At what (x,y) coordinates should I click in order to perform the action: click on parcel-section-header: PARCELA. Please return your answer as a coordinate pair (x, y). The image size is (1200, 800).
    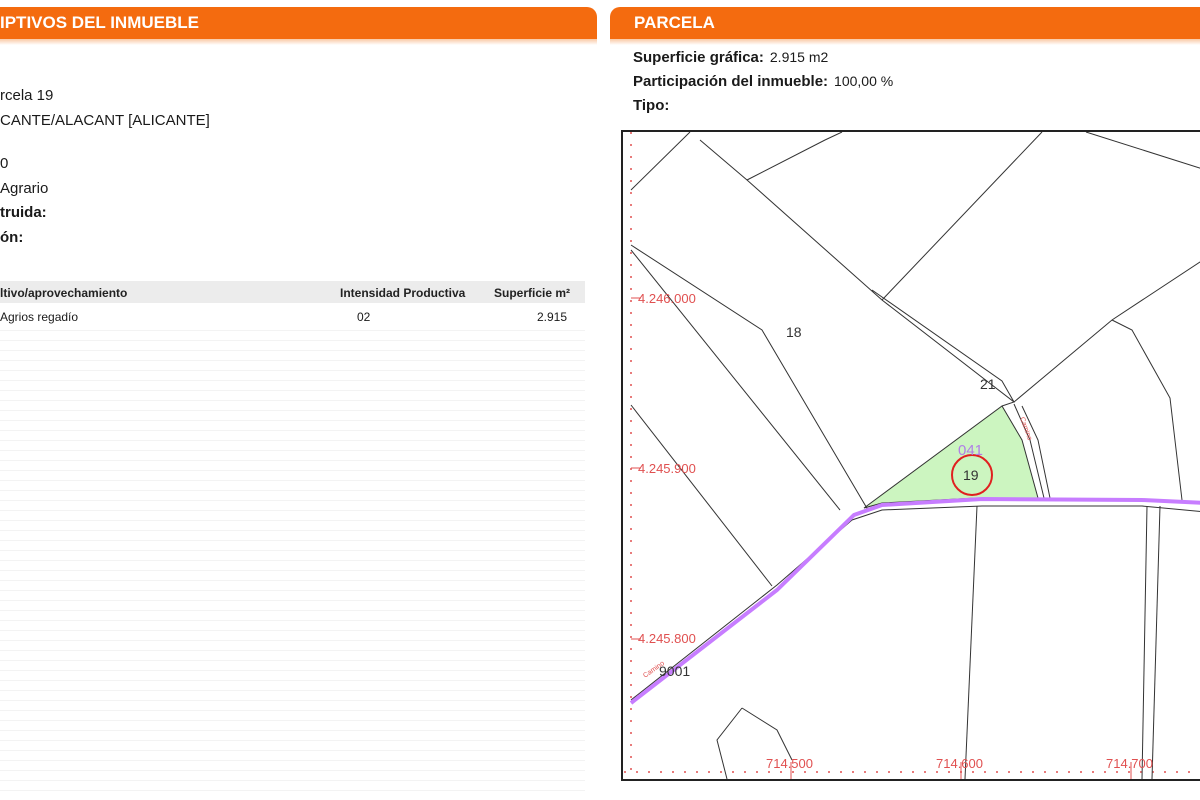
    Looking at the image, I should click on (905, 26).